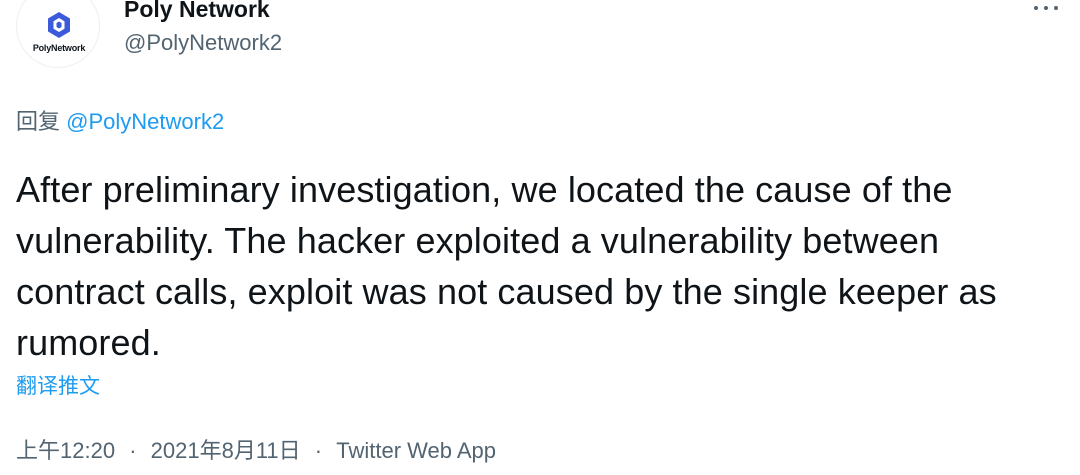 Image resolution: width=1080 pixels, height=475 pixels. What do you see at coordinates (65, 450) in the screenshot?
I see `tweet-time-link: 上午12:20` at bounding box center [65, 450].